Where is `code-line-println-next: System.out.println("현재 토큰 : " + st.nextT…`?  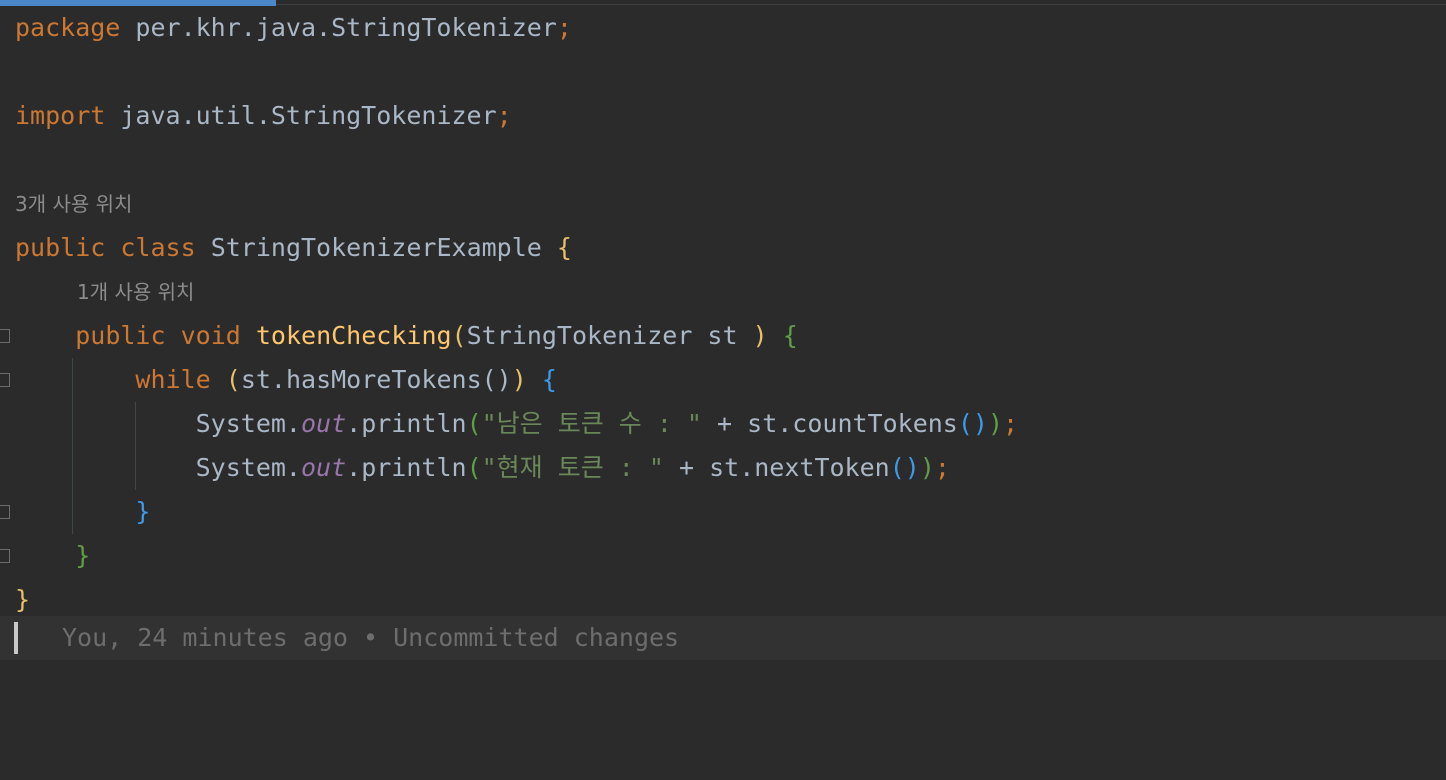 code-line-println-next: System.out.println("현재 토큰 : " + st.nextT… is located at coordinates (482, 468).